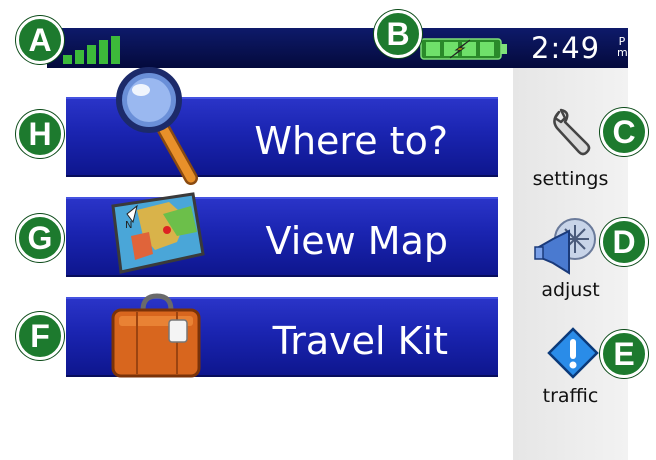  What do you see at coordinates (40, 134) in the screenshot?
I see `callout-h: H` at bounding box center [40, 134].